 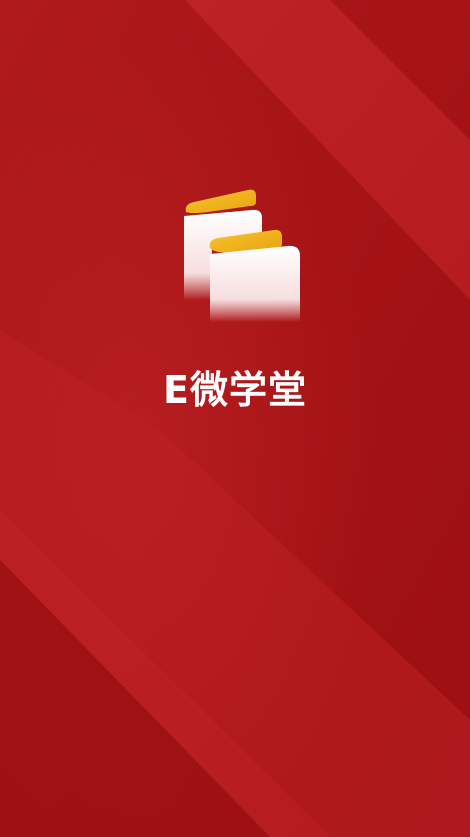 What do you see at coordinates (235, 390) in the screenshot?
I see `app-name-title: E微学堂` at bounding box center [235, 390].